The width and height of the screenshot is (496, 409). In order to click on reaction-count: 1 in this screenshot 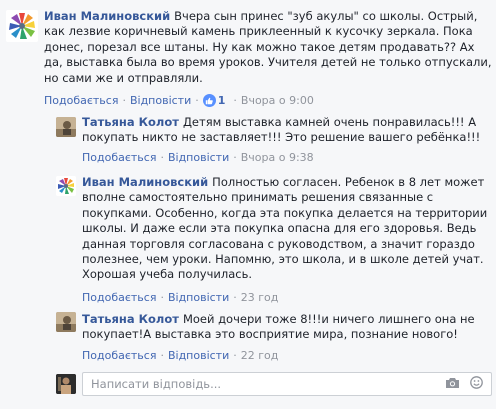, I will do `click(213, 100)`.